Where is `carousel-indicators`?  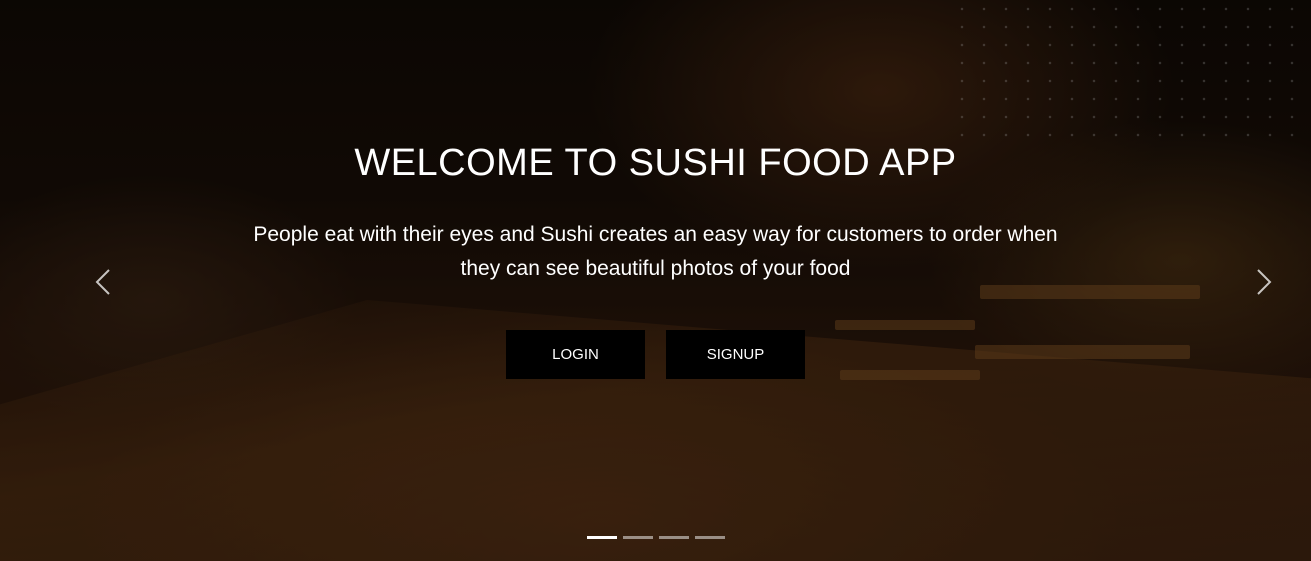 carousel-indicators is located at coordinates (655, 537).